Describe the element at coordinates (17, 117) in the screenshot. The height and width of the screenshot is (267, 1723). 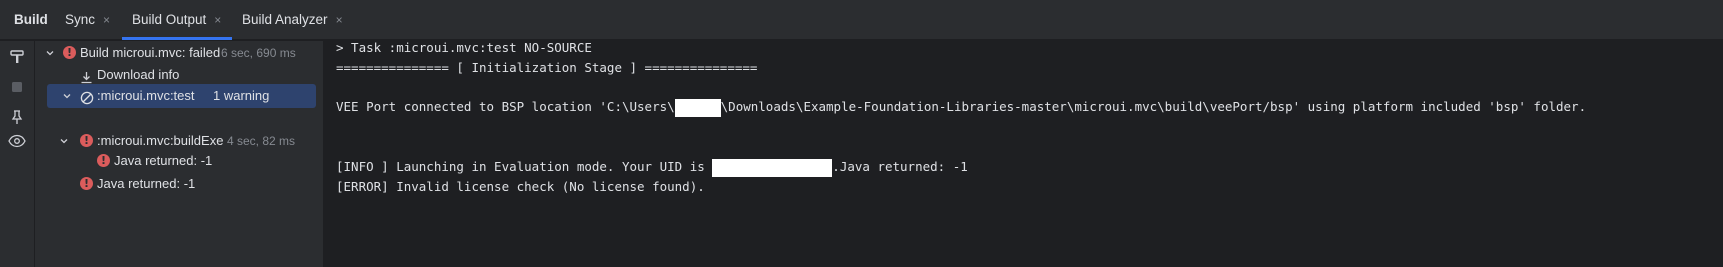
I see `pin-icon` at that location.